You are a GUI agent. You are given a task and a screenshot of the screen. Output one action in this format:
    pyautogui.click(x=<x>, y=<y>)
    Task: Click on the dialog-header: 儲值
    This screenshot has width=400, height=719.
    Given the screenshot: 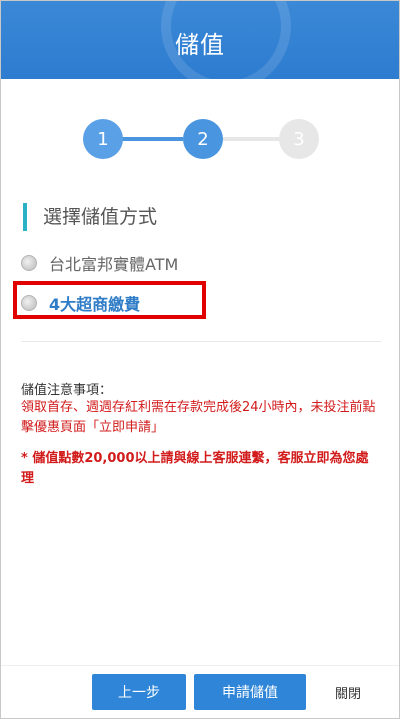 What is the action you would take?
    pyautogui.click(x=200, y=40)
    